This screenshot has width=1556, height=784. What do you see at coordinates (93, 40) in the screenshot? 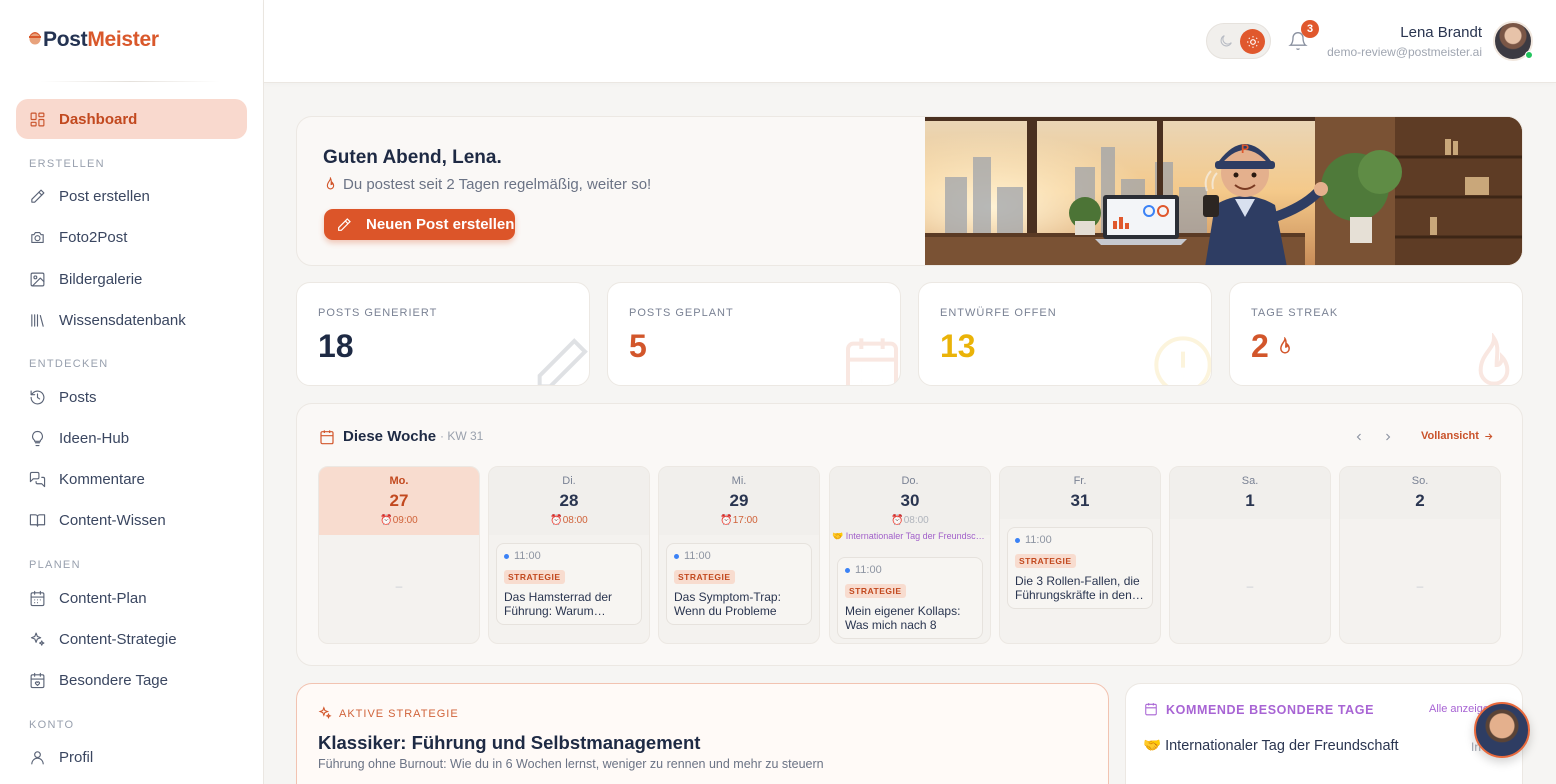
I see `logo: Post Meister` at bounding box center [93, 40].